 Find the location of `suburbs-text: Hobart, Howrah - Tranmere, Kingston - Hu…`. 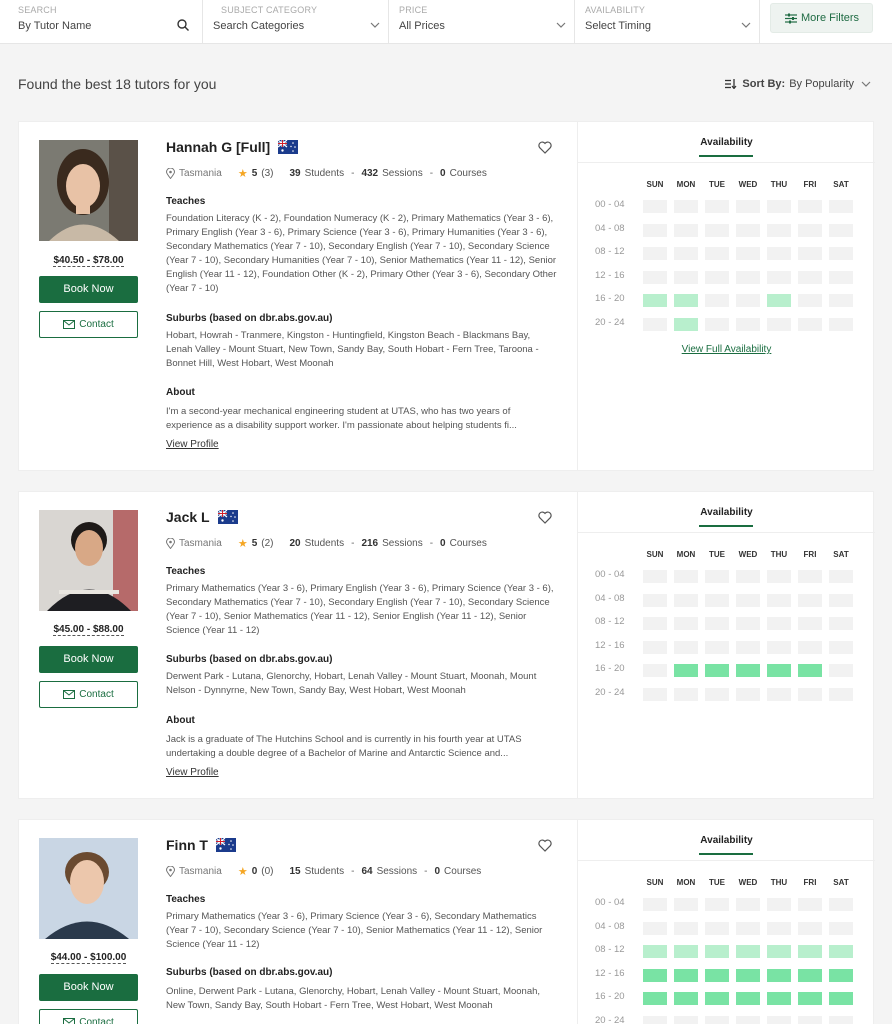

suburbs-text: Hobart, Howrah - Tranmere, Kingston - Hu… is located at coordinates (352, 349).